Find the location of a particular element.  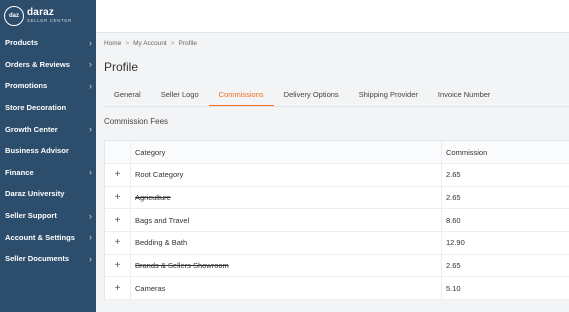

sidebar-item-label: Products is located at coordinates (21, 43).